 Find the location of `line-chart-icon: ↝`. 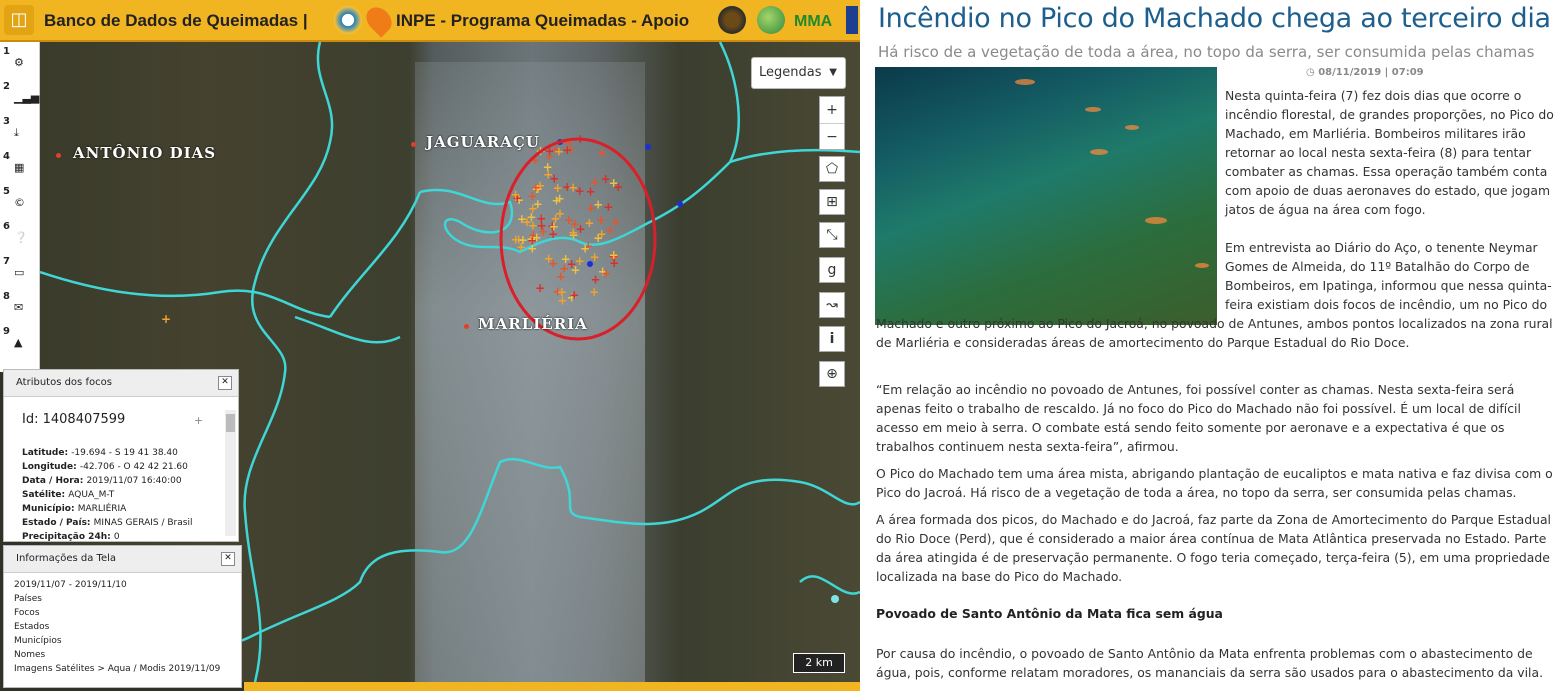

line-chart-icon: ↝ is located at coordinates (832, 305).